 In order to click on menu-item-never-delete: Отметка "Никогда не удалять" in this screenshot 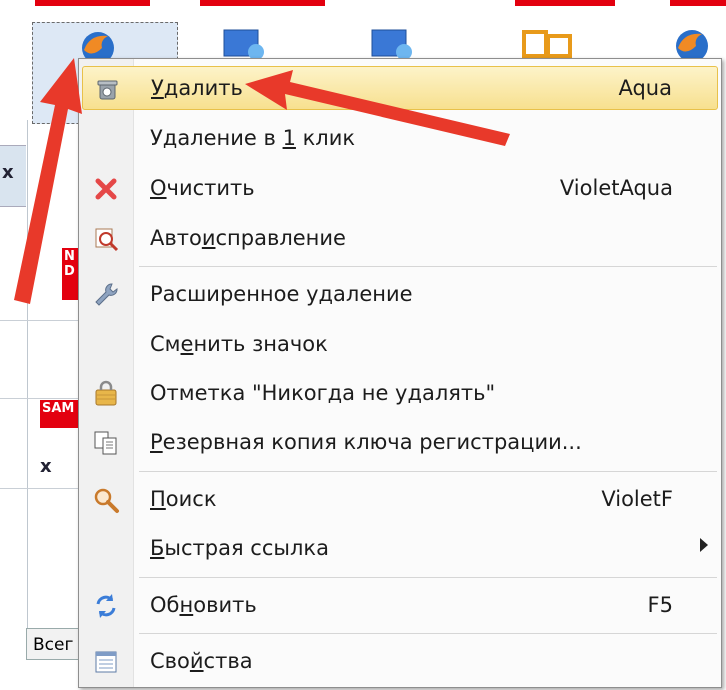, I will do `click(400, 394)`.